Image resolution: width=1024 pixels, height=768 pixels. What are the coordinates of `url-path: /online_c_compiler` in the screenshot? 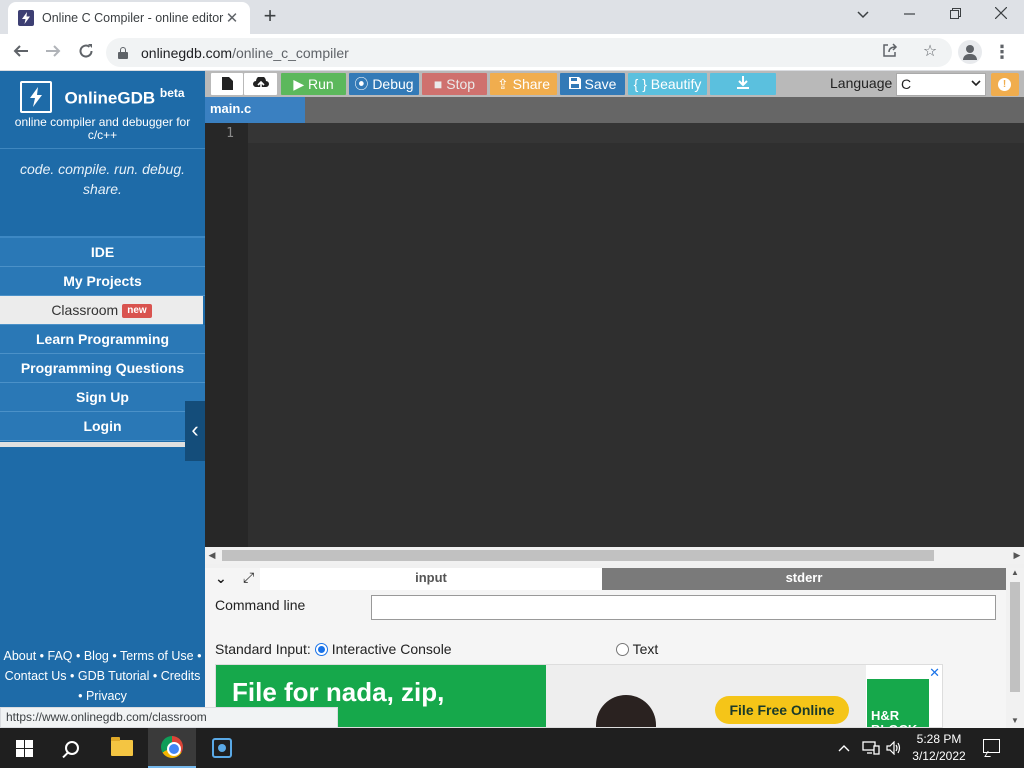 It's located at (290, 52).